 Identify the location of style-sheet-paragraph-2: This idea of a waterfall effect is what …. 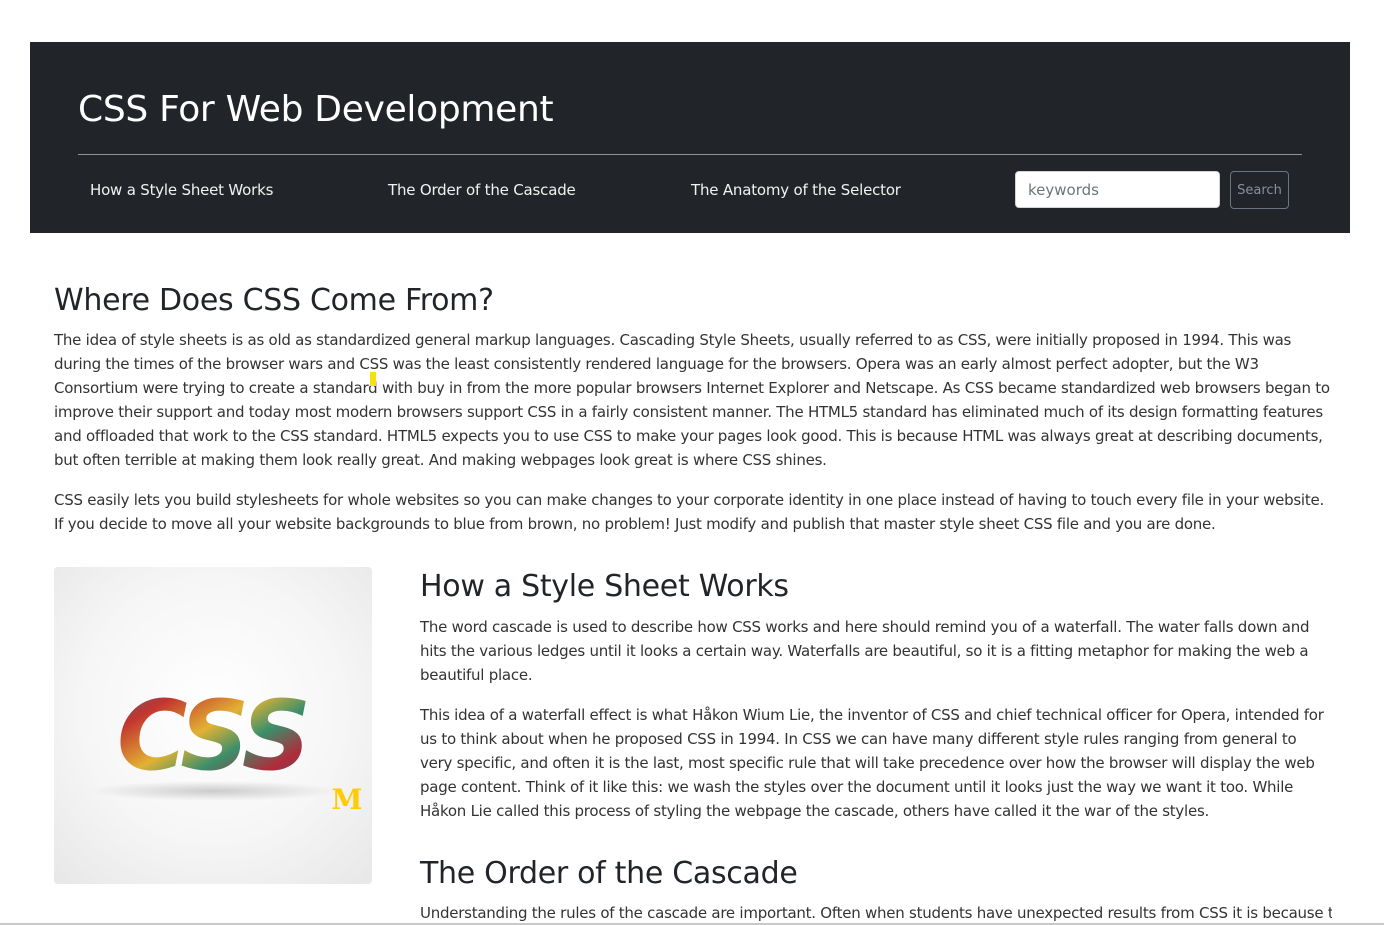
(872, 763).